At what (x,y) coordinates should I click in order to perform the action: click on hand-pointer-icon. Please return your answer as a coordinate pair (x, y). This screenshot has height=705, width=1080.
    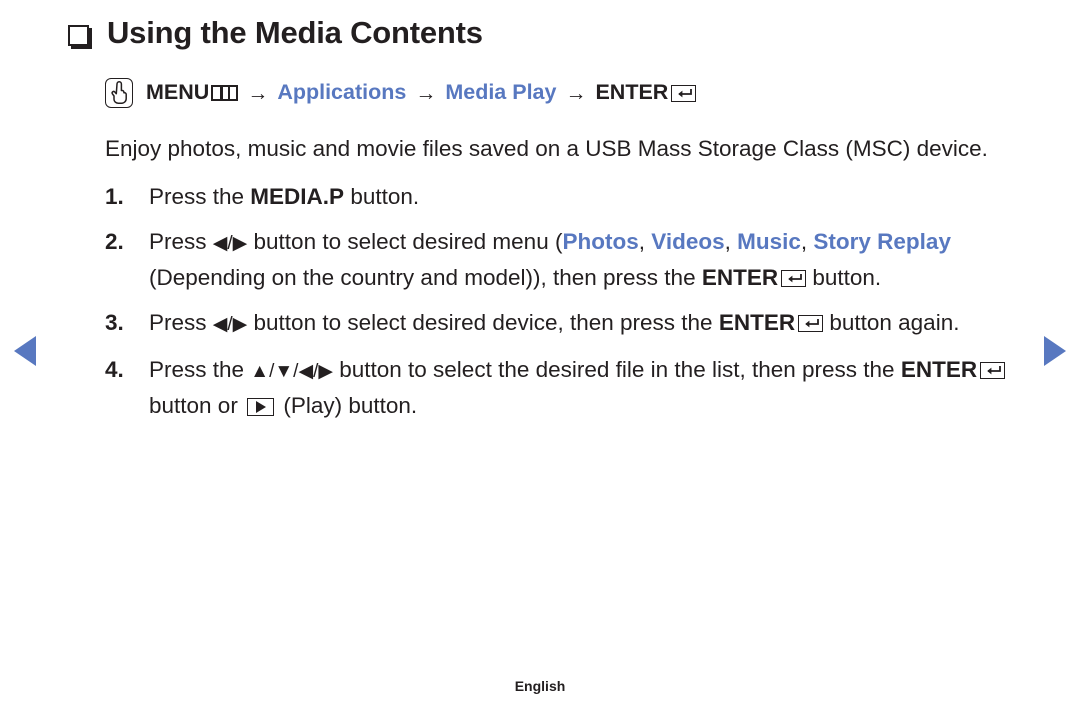
    Looking at the image, I should click on (119, 93).